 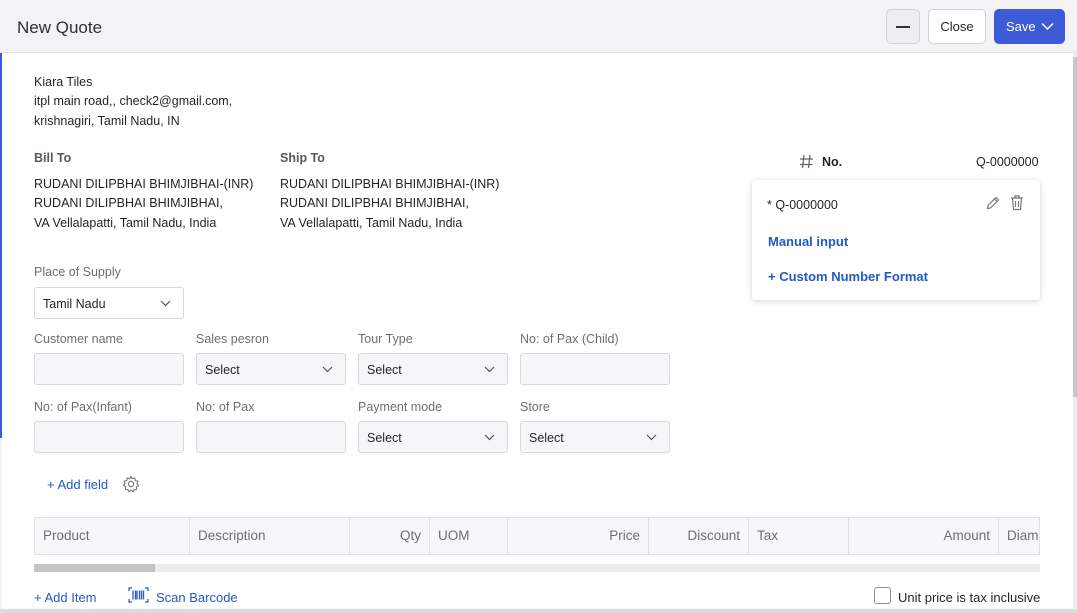 What do you see at coordinates (385, 339) in the screenshot?
I see `tour-type-label: Tour Type` at bounding box center [385, 339].